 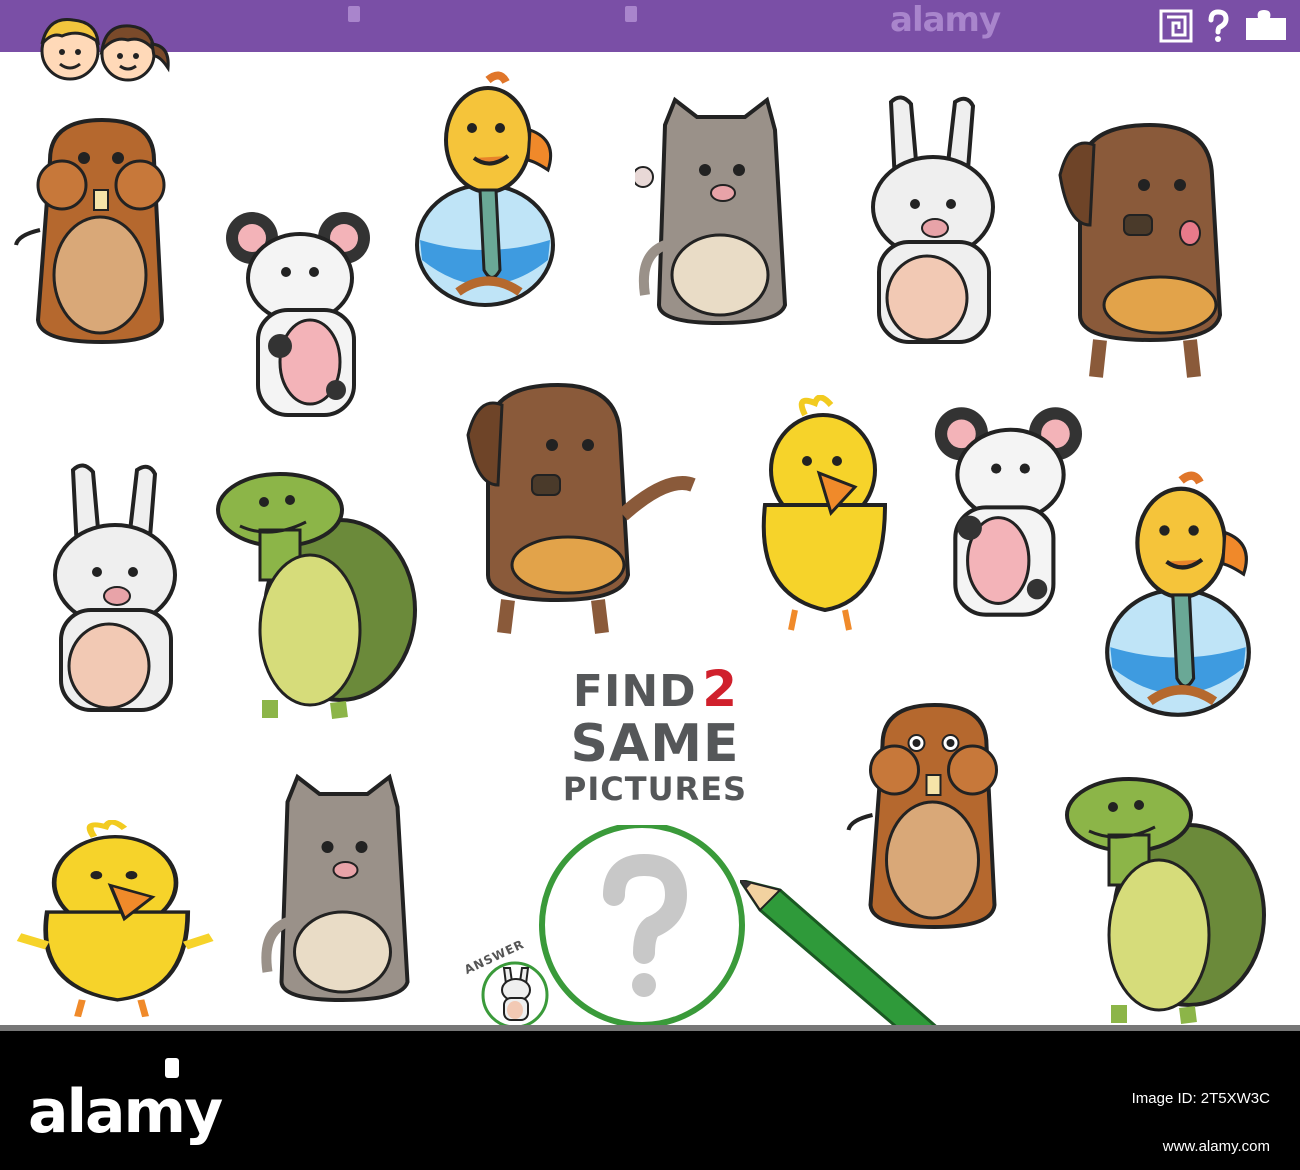 I want to click on footer-logo-mark, so click(x=172, y=1068).